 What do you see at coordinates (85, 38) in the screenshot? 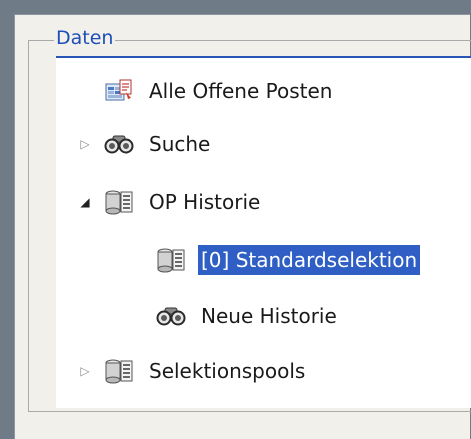
I see `groupbox-title: Daten` at bounding box center [85, 38].